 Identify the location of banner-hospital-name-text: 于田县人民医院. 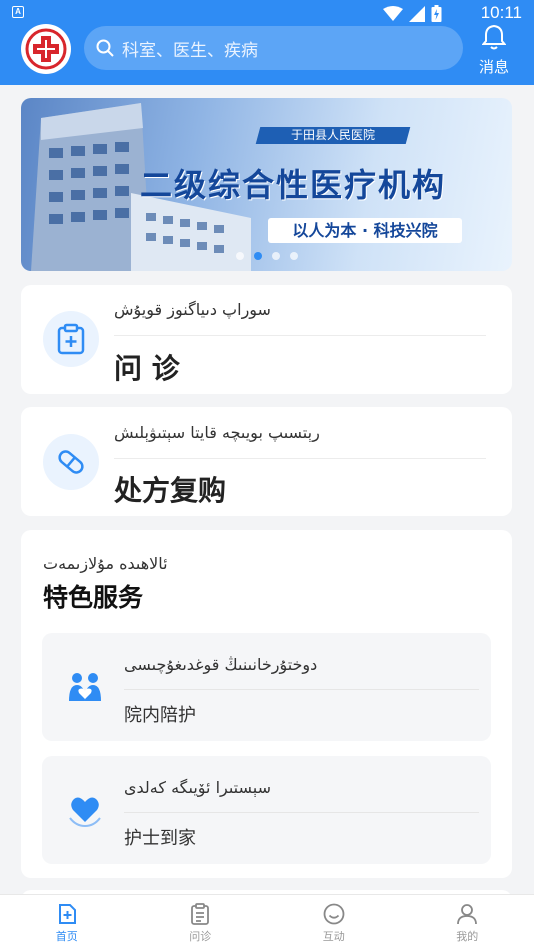
(332, 135).